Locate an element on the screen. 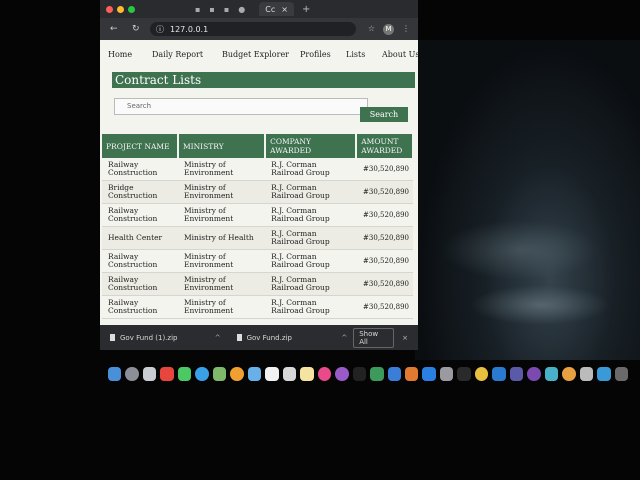  maps-icon is located at coordinates (219, 374).